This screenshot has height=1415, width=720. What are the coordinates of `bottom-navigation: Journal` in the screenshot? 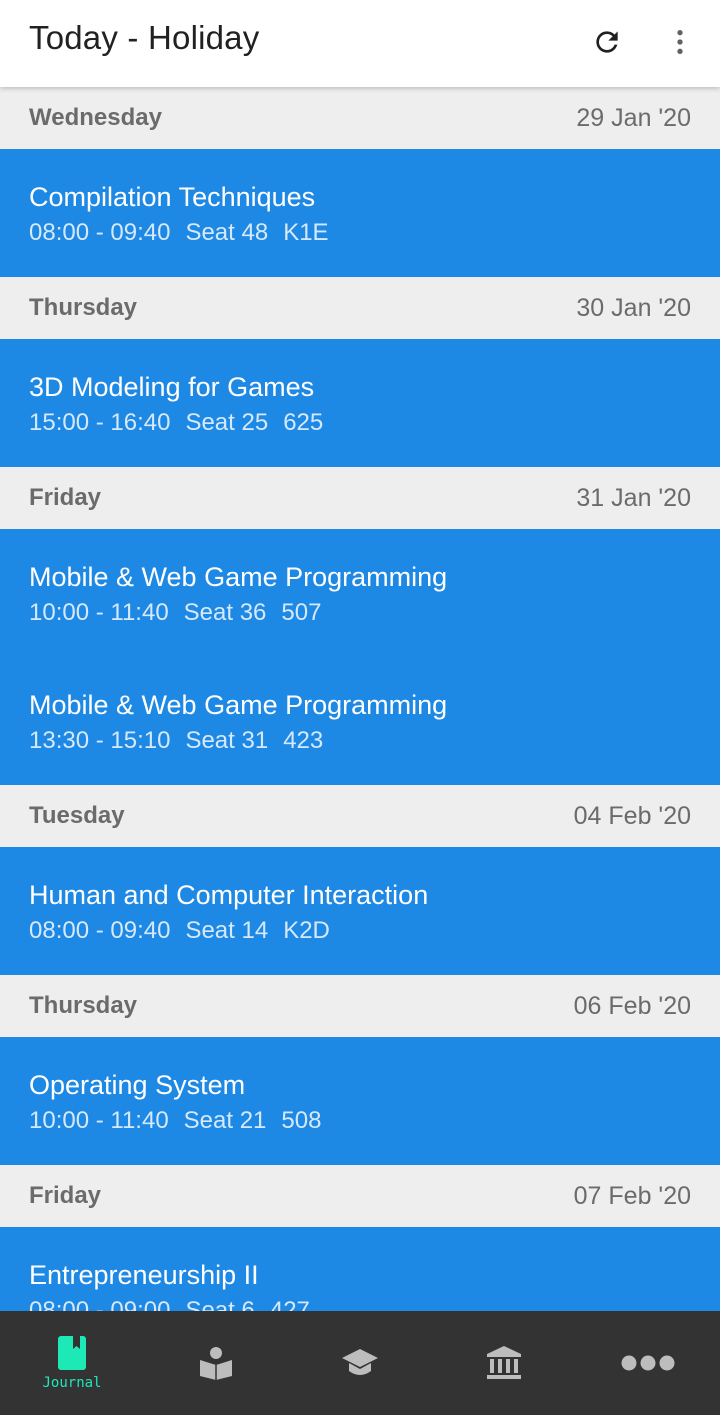 It's located at (360, 1363).